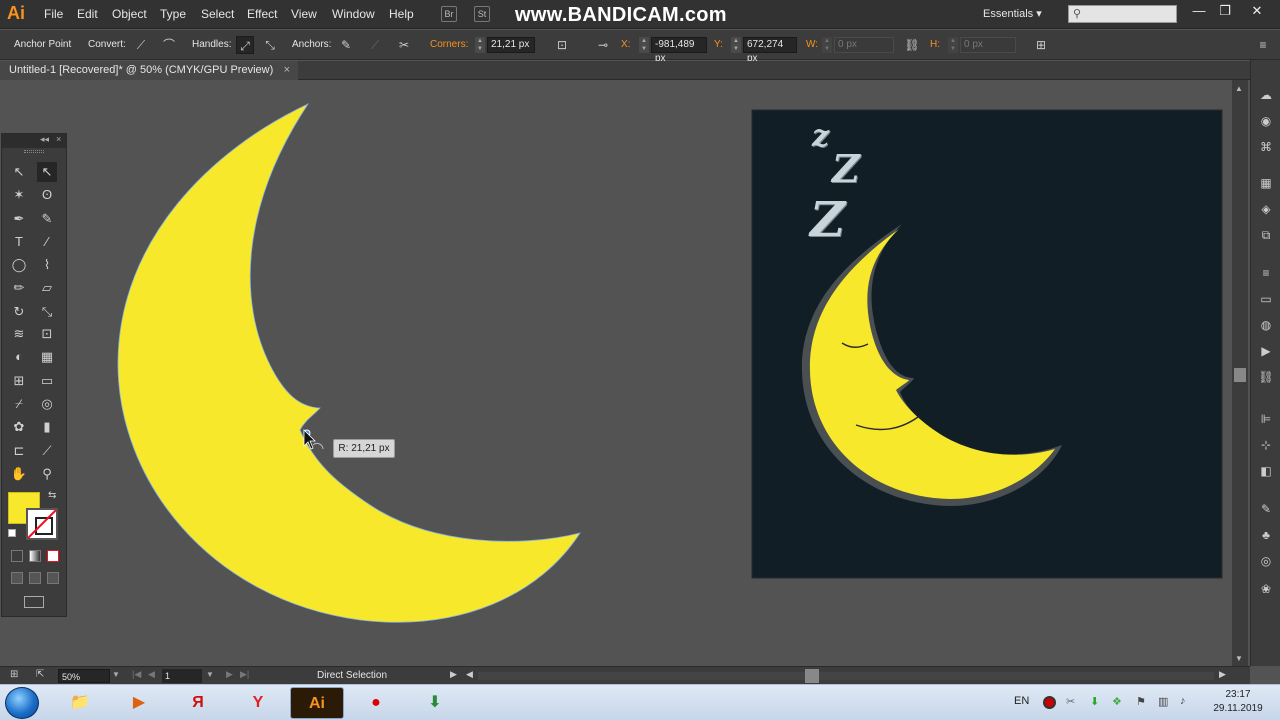 This screenshot has width=1280, height=720. I want to click on taskbar-bandicam-icon: ●, so click(376, 703).